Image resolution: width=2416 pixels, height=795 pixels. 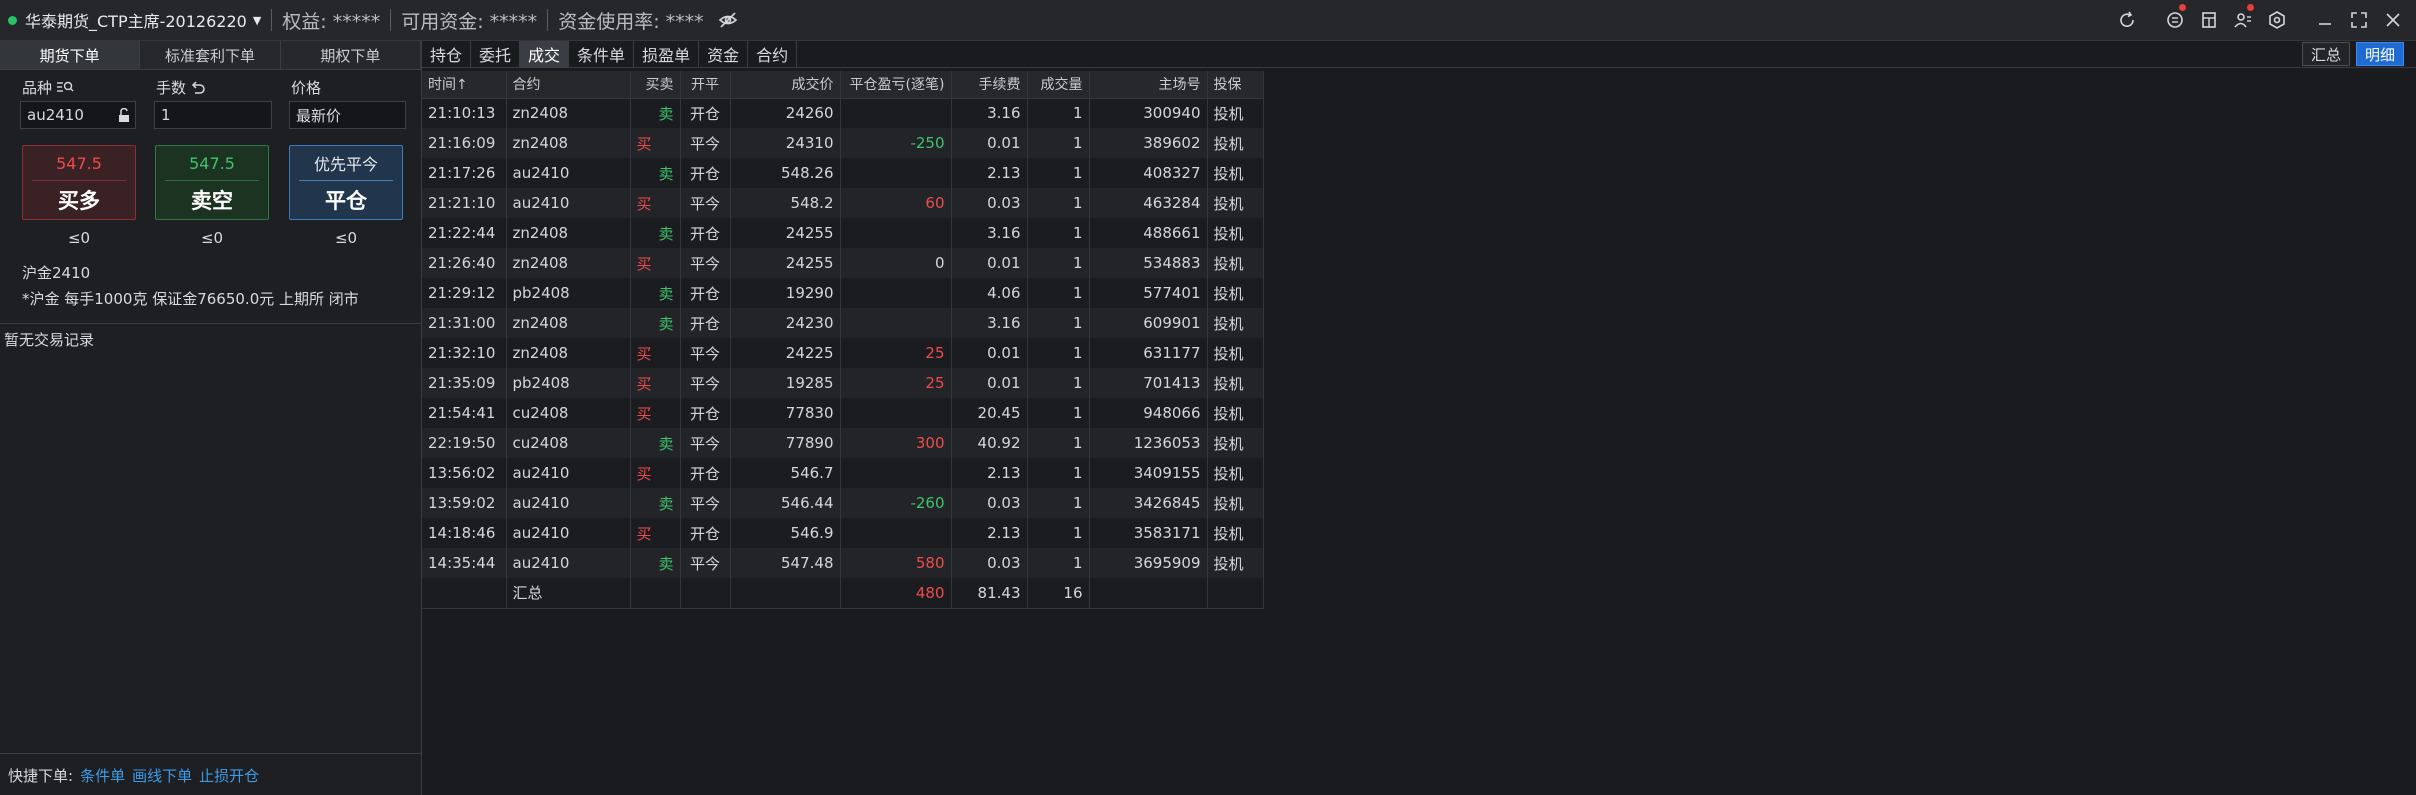 I want to click on table-row: 14:35:44 au2410 卖平今 547.48 580 0.03 1 3695909 投机, so click(x=843, y=563).